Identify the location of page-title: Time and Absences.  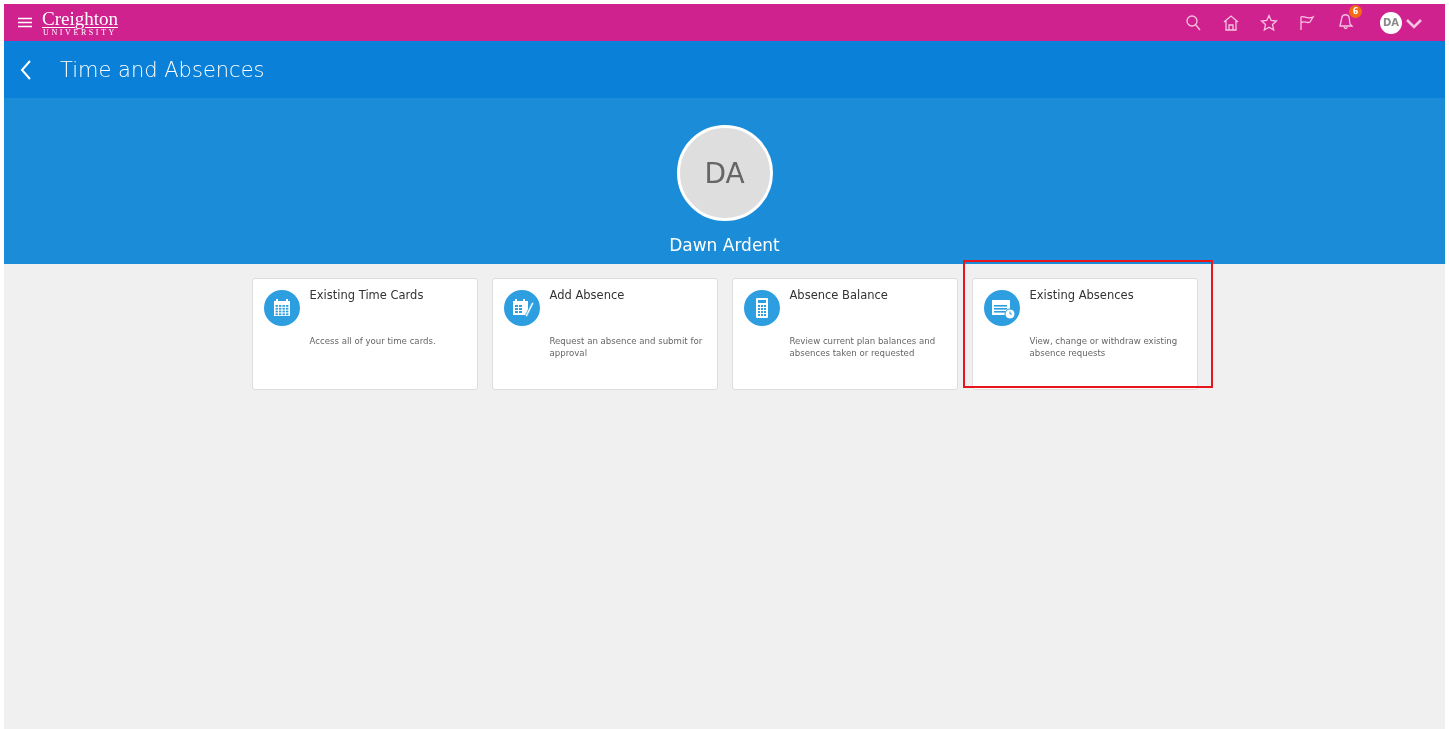
(162, 69).